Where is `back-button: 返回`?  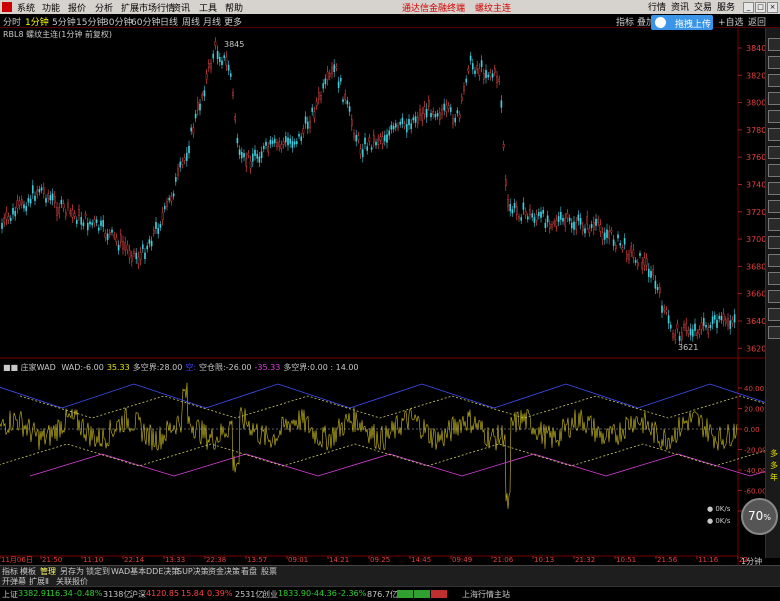 back-button: 返回 is located at coordinates (757, 21).